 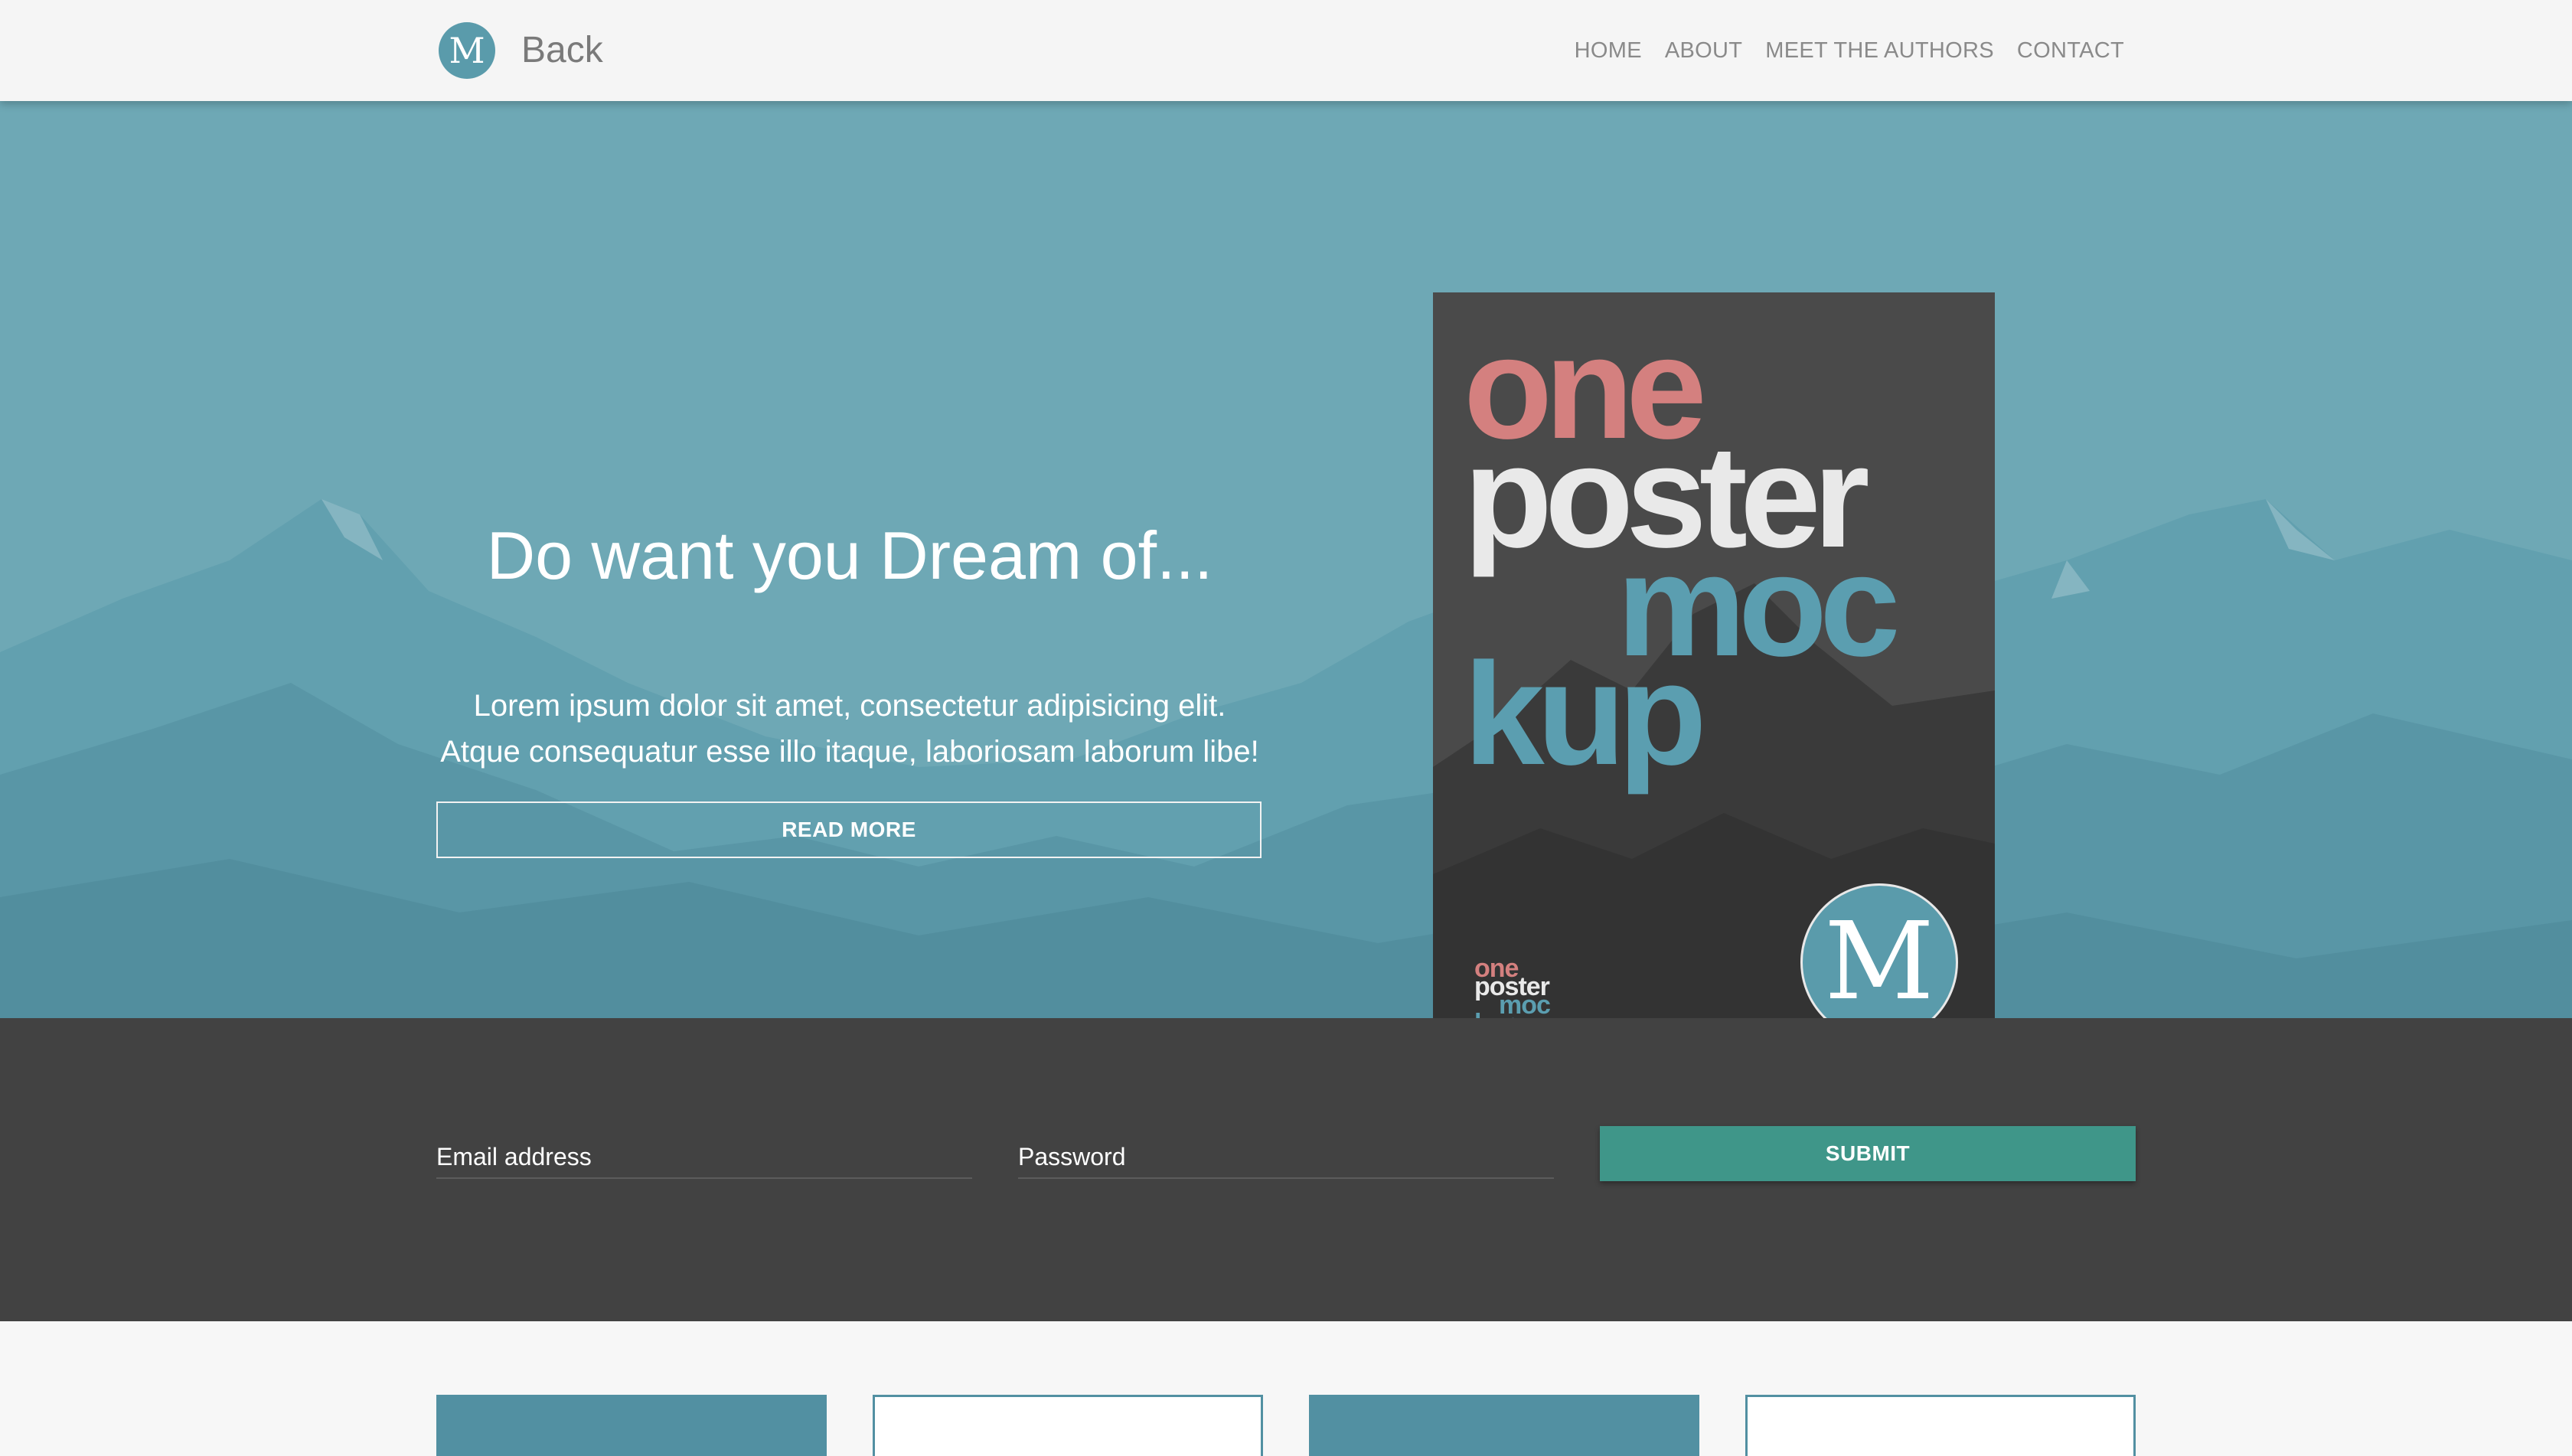 I want to click on submit-button: SUBMIT, so click(x=1868, y=1153).